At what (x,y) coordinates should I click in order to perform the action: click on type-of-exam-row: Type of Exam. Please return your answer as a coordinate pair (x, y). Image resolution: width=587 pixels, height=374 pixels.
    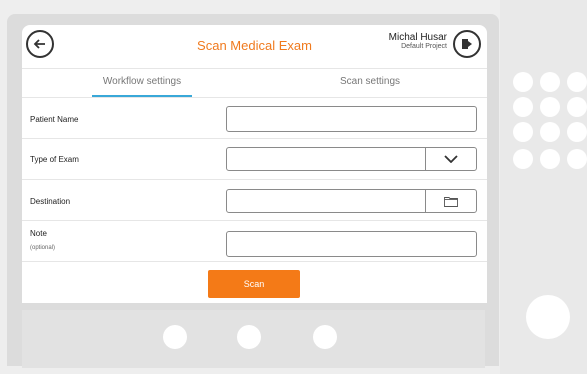
    Looking at the image, I should click on (254, 159).